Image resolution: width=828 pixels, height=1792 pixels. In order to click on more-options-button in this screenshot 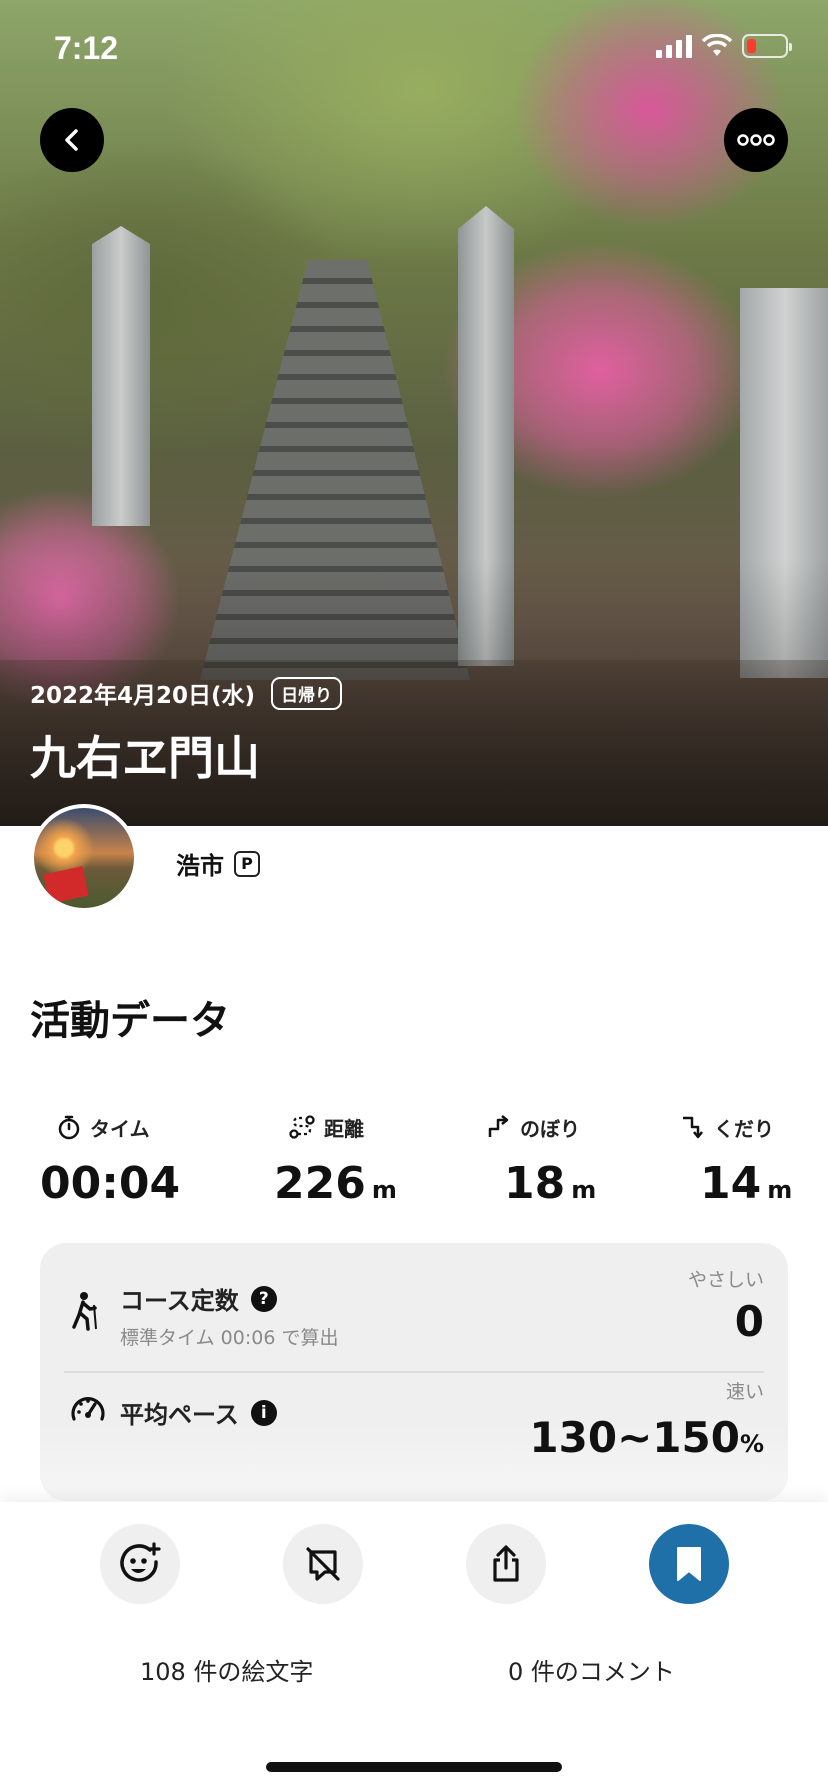, I will do `click(756, 140)`.